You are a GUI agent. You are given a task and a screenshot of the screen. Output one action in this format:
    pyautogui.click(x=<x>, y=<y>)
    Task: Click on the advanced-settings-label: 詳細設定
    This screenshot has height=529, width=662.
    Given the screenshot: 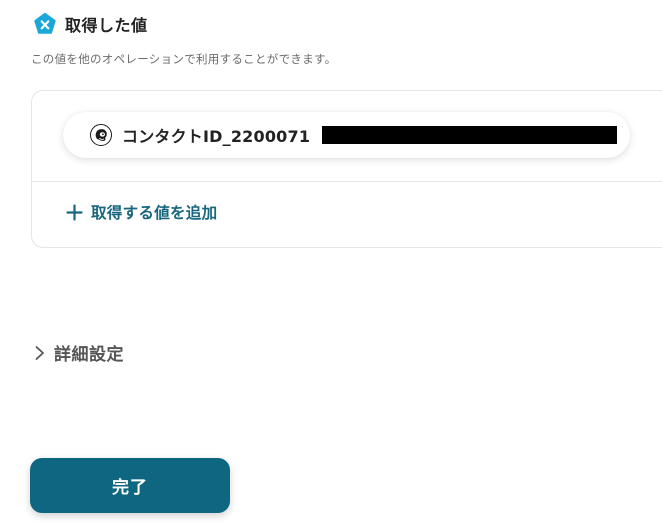 What is the action you would take?
    pyautogui.click(x=89, y=355)
    